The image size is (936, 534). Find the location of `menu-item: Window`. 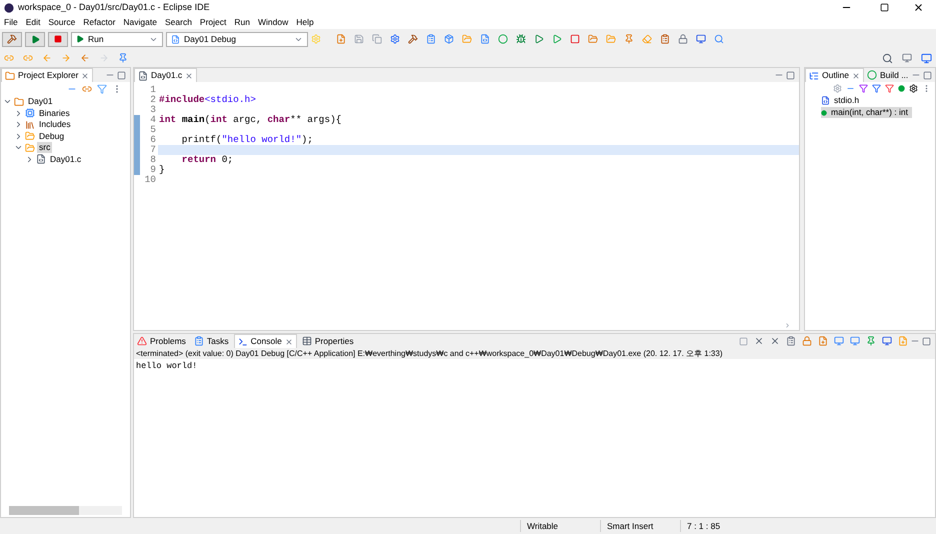

menu-item: Window is located at coordinates (273, 22).